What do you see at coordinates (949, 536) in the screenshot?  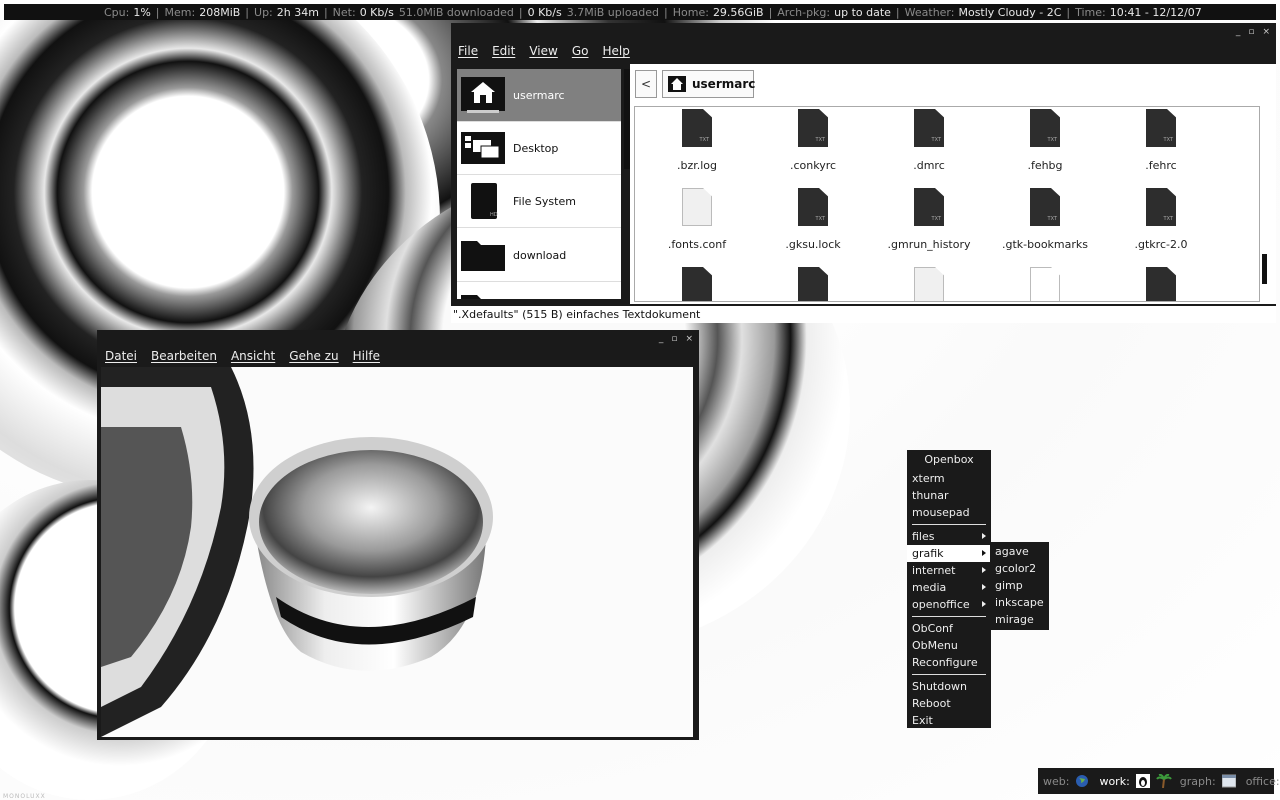 I see `submenu-files: files` at bounding box center [949, 536].